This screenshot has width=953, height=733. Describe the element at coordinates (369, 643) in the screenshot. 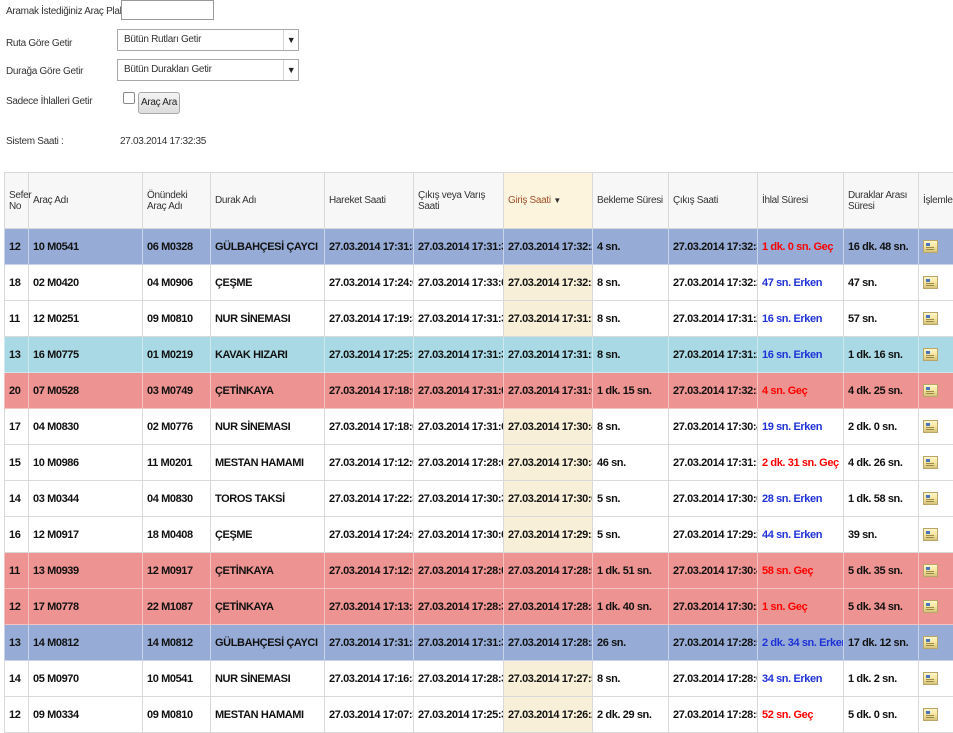

I see `cell-departure-time: 27.03.2014 17:31:30` at that location.